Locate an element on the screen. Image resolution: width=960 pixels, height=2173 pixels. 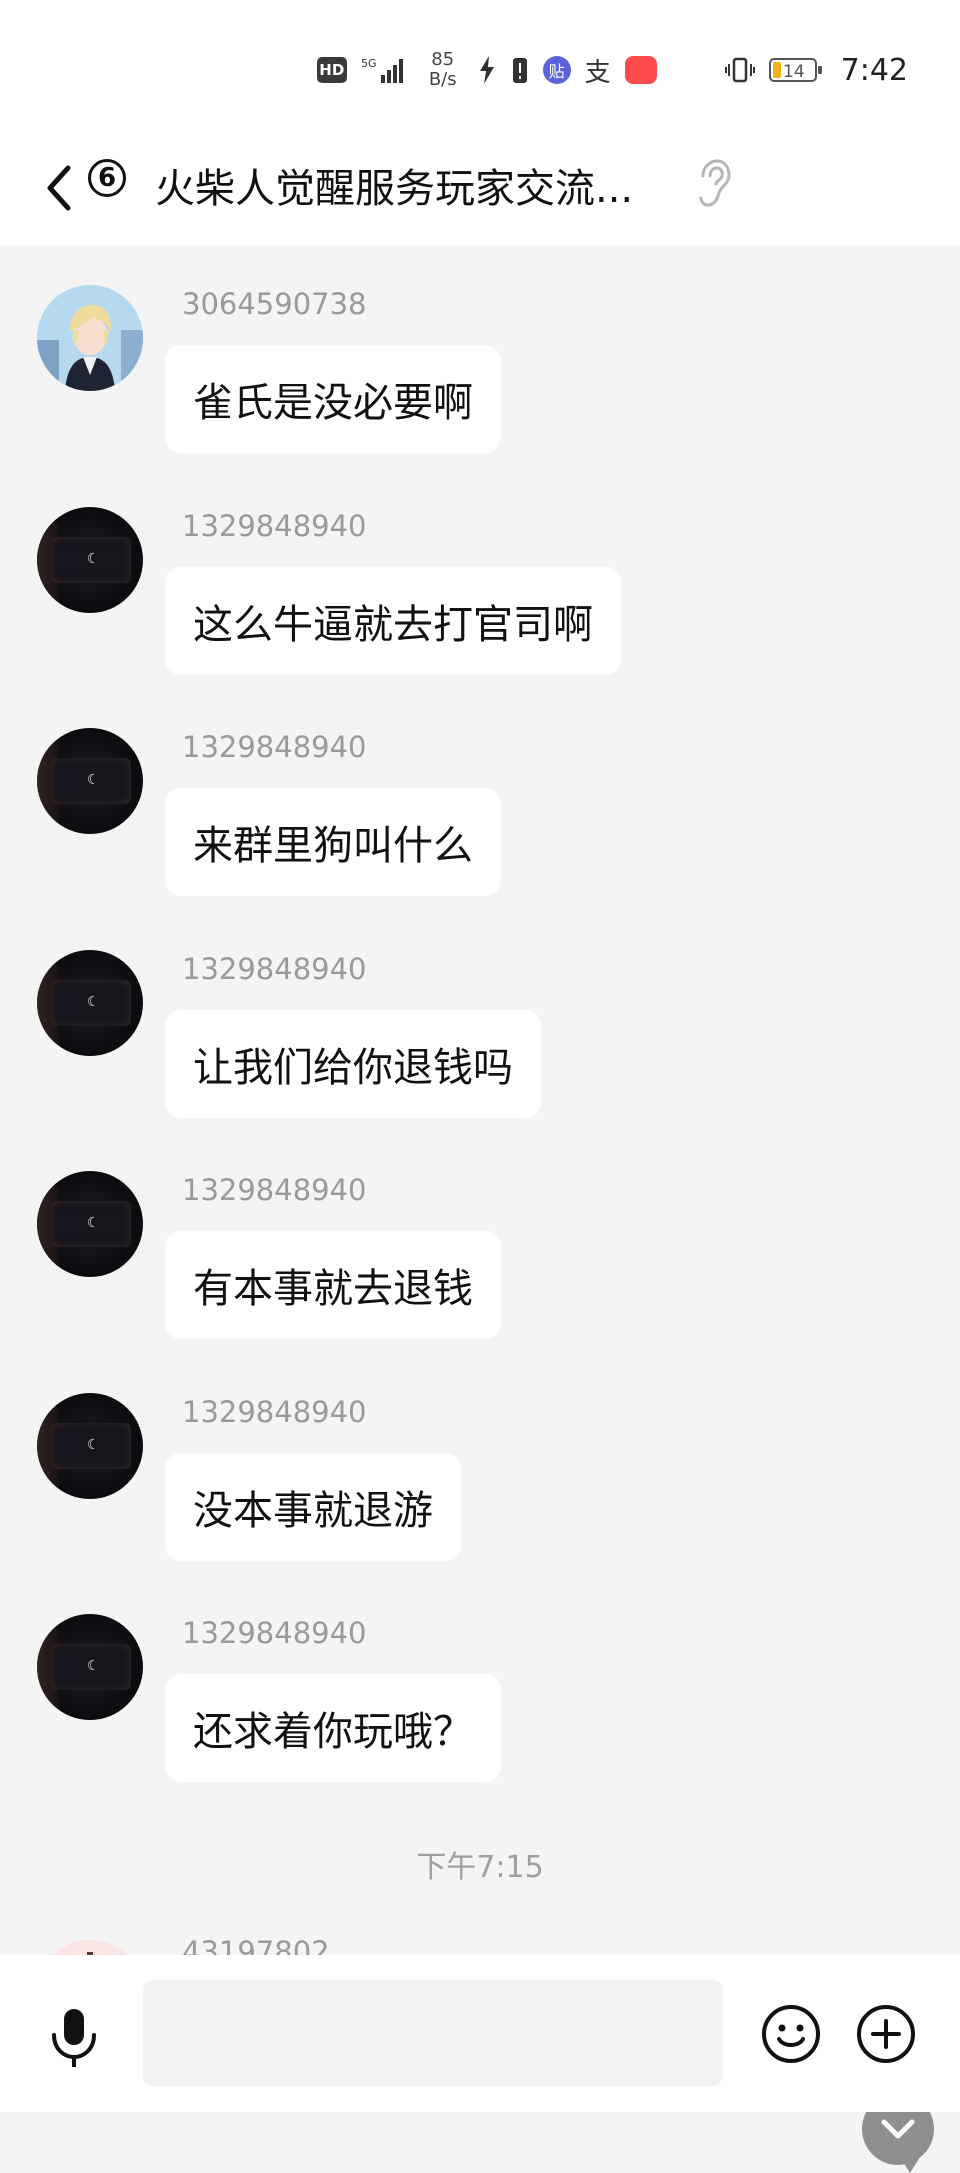
plus-icon is located at coordinates (886, 2034).